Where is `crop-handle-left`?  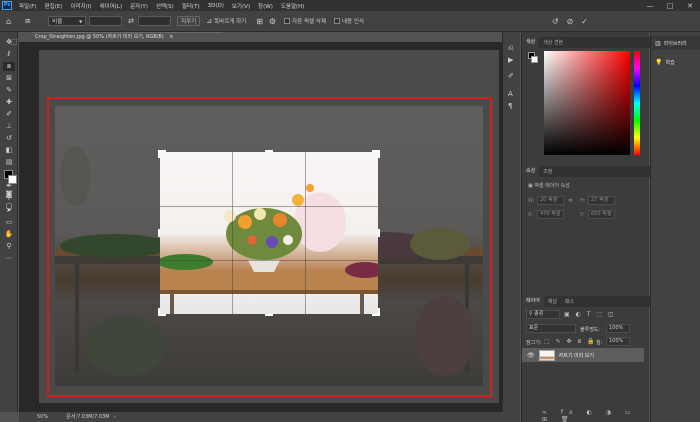
crop-handle-left is located at coordinates (159, 233).